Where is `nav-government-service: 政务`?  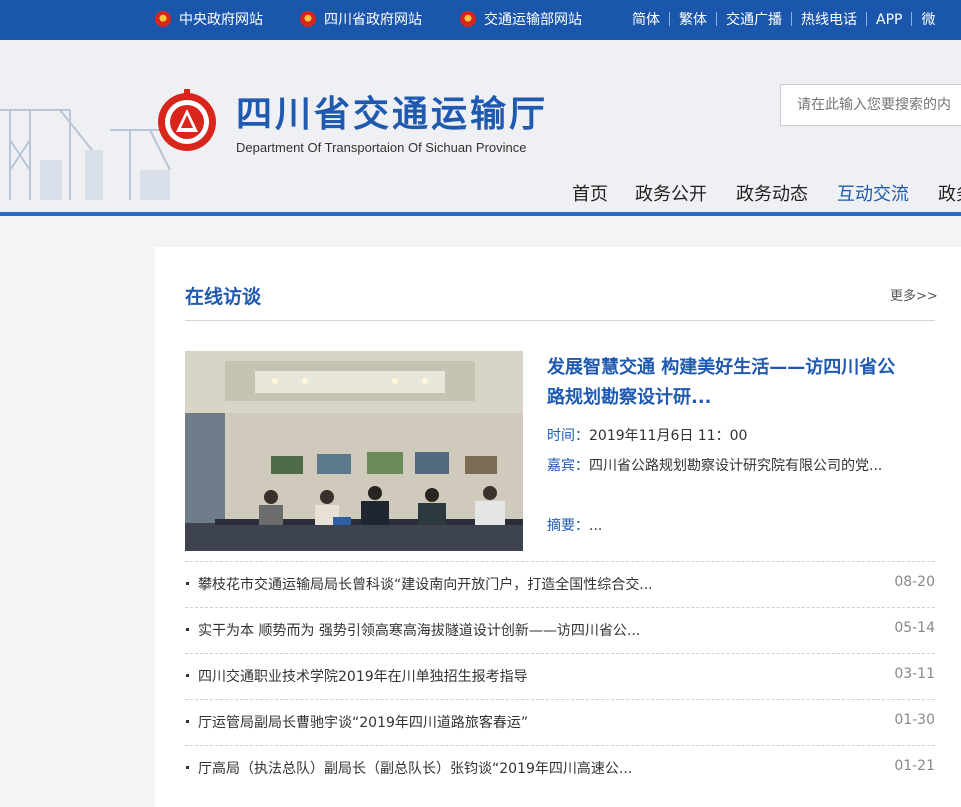 nav-government-service: 政务 is located at coordinates (949, 193).